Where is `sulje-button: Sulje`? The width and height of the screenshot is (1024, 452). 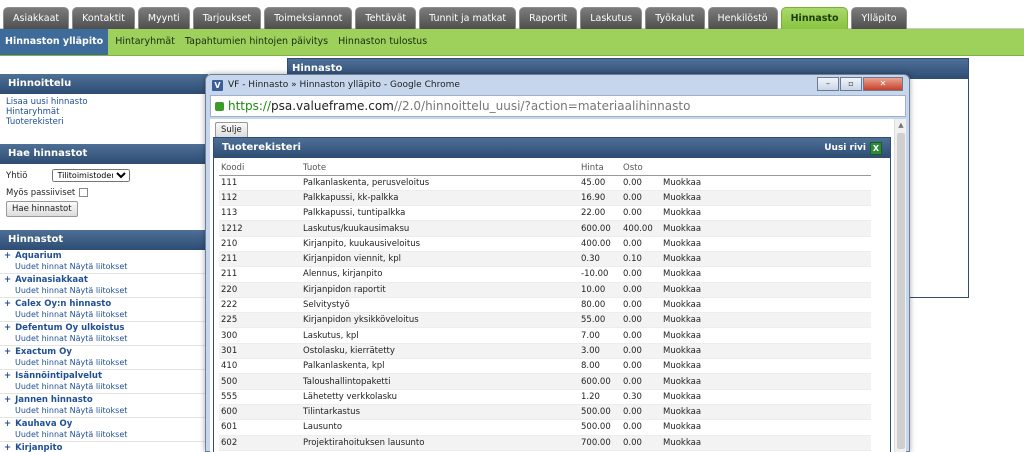 sulje-button: Sulje is located at coordinates (231, 130).